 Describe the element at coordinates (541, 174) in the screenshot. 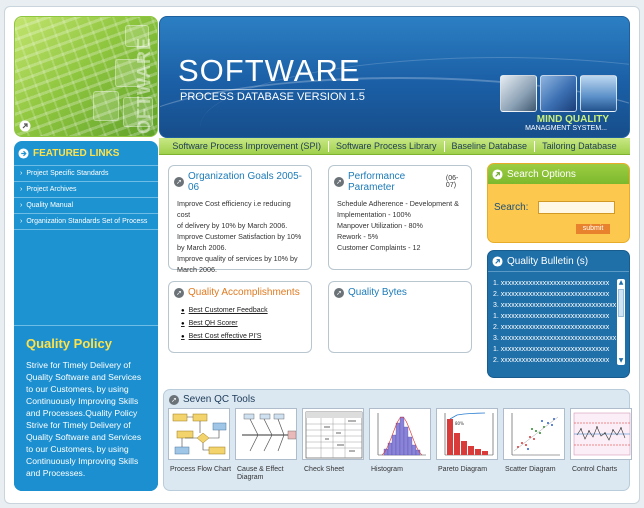

I see `search-options-title: Search Options` at that location.